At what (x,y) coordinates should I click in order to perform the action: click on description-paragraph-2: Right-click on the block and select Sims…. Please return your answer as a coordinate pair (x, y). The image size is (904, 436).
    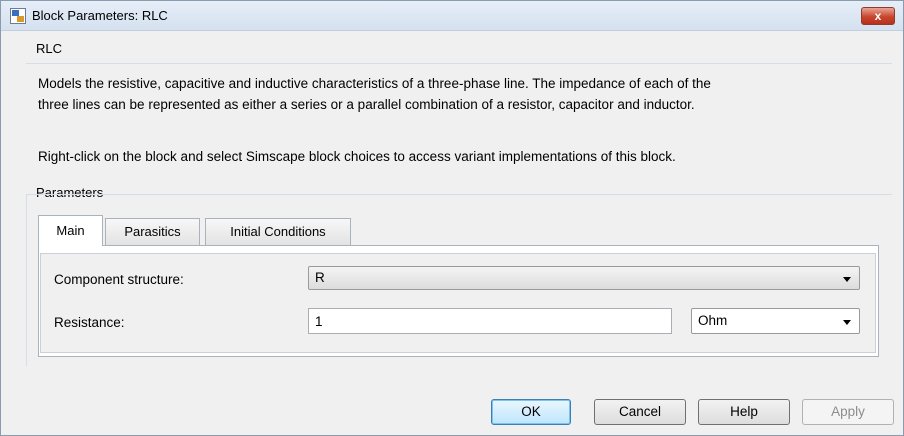
    Looking at the image, I should click on (357, 156).